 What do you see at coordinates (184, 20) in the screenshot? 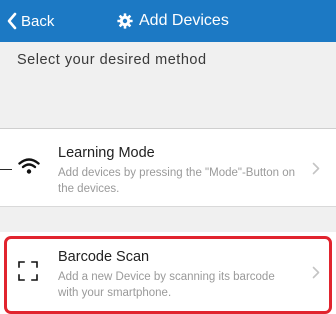
I see `page-title-label: Add Devices` at bounding box center [184, 20].